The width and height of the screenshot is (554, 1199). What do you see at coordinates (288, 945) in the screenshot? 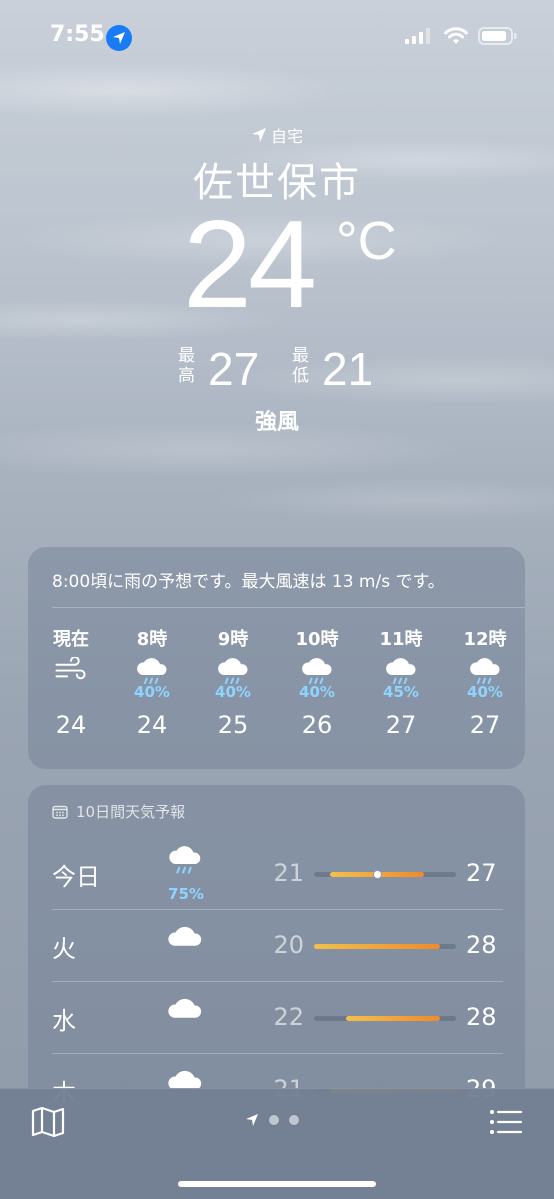
I see `low-temperature: 20` at bounding box center [288, 945].